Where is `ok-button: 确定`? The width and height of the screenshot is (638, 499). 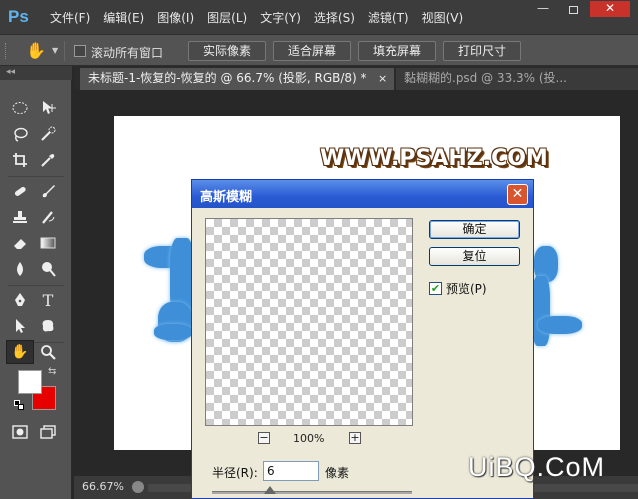
ok-button: 确定 is located at coordinates (474, 229).